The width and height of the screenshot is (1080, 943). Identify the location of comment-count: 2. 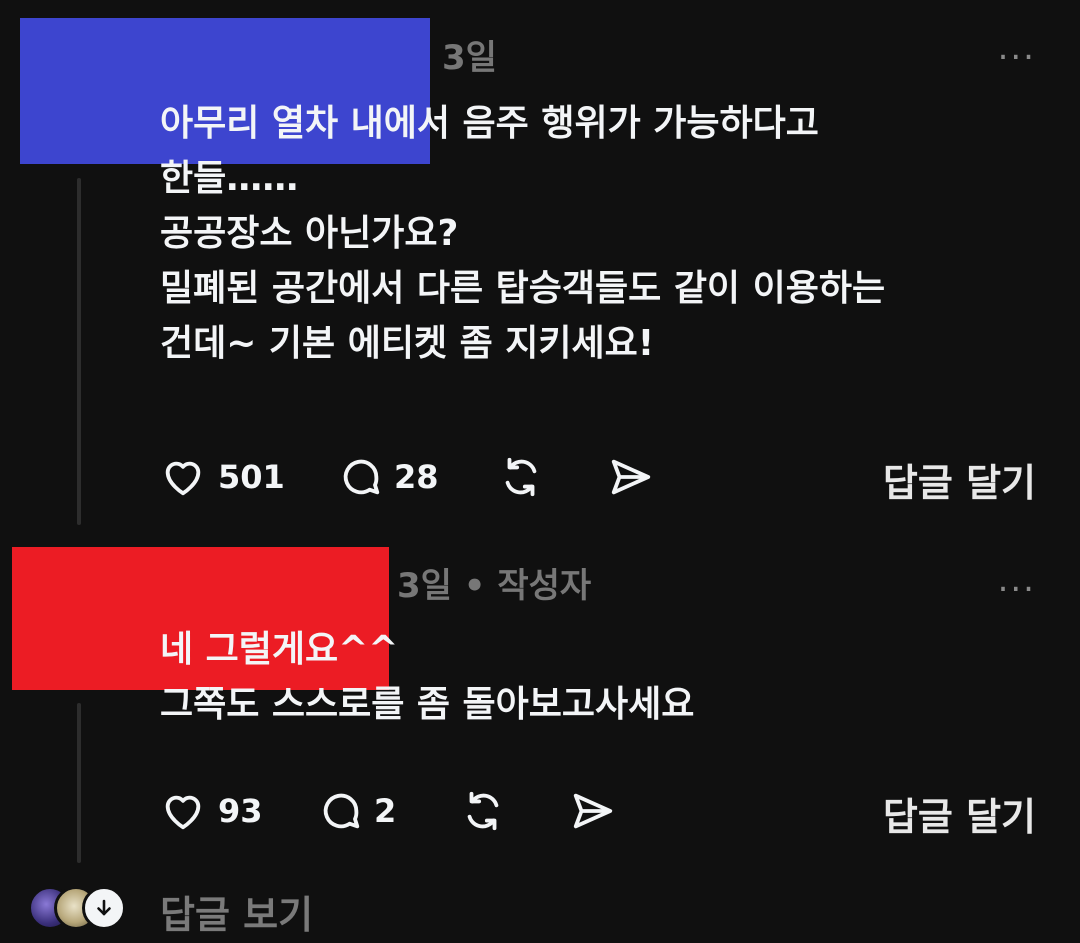
(385, 811).